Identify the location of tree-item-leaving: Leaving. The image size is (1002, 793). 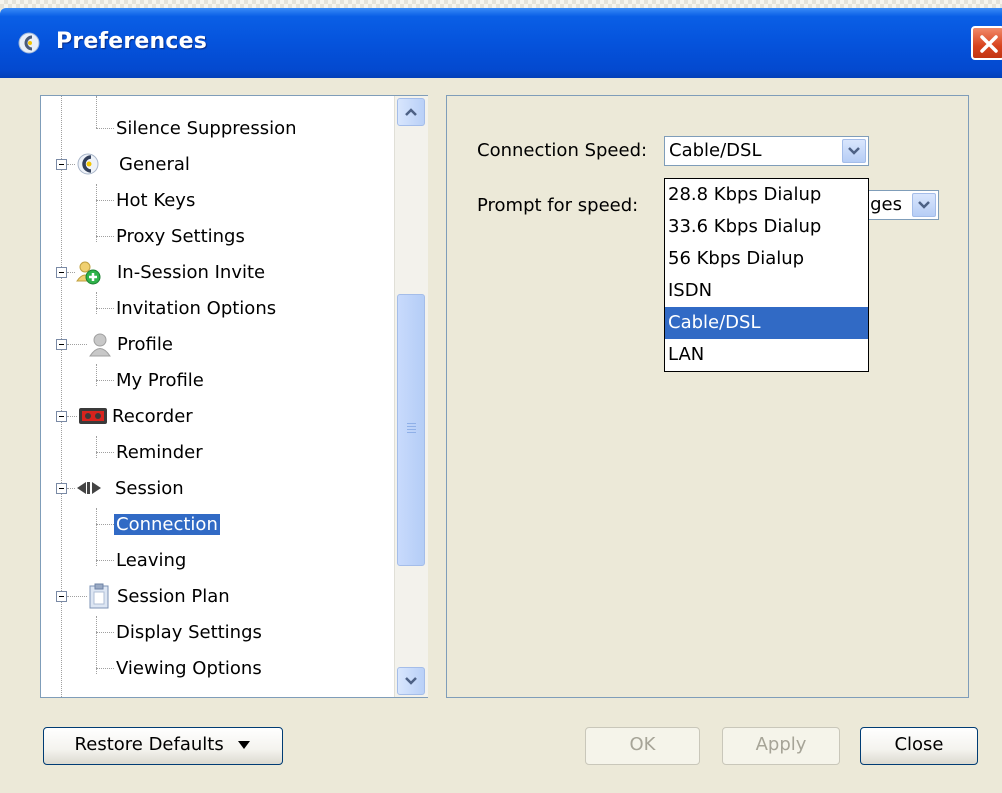
(151, 561).